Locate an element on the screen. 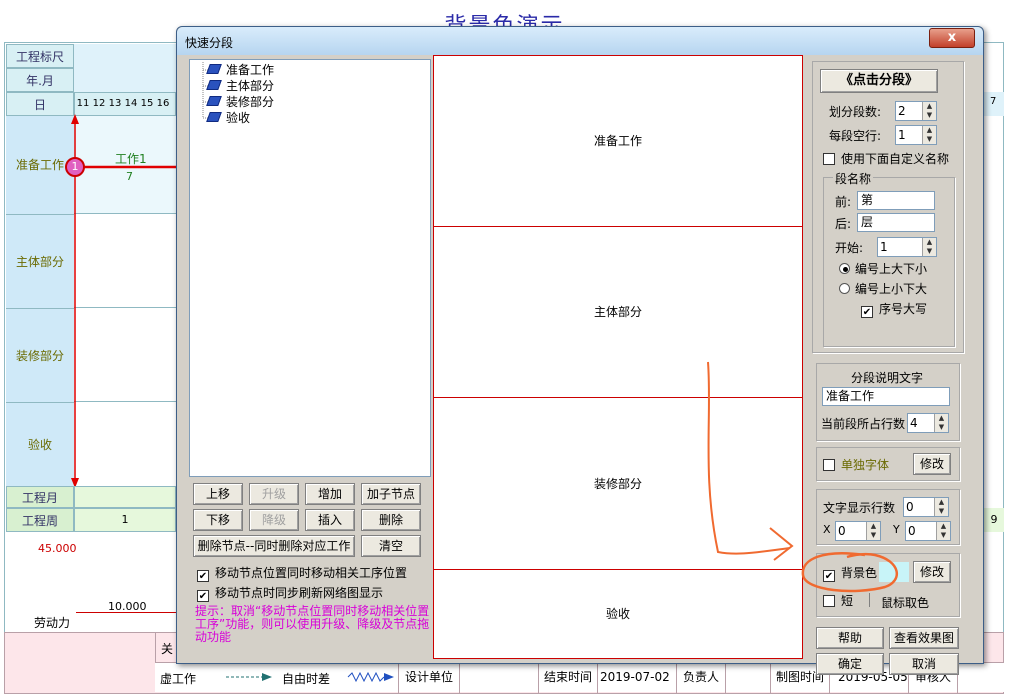 The height and width of the screenshot is (697, 1009). preview-segment: 准备工作 is located at coordinates (618, 141).